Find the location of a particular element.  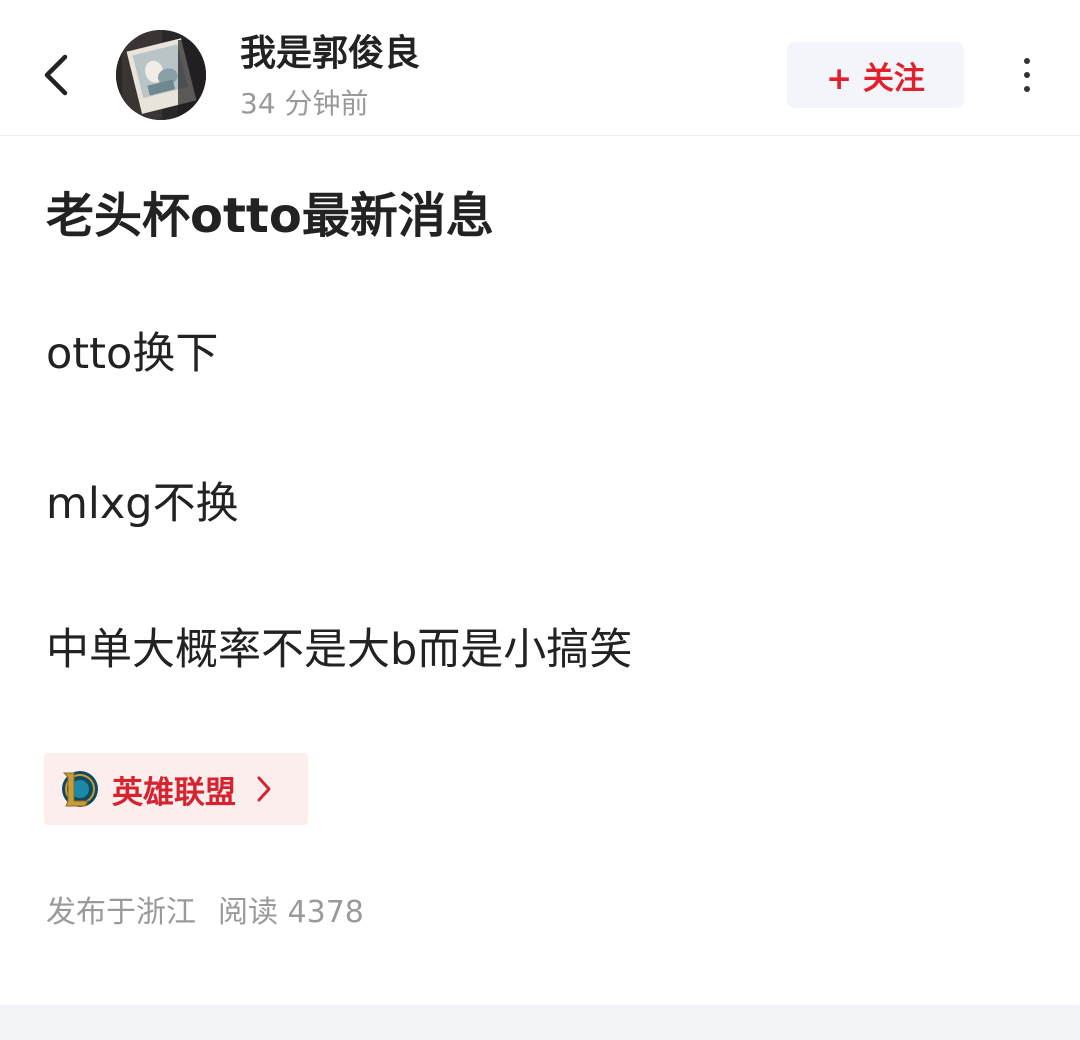

author-name: 我是郭俊良 is located at coordinates (330, 54).